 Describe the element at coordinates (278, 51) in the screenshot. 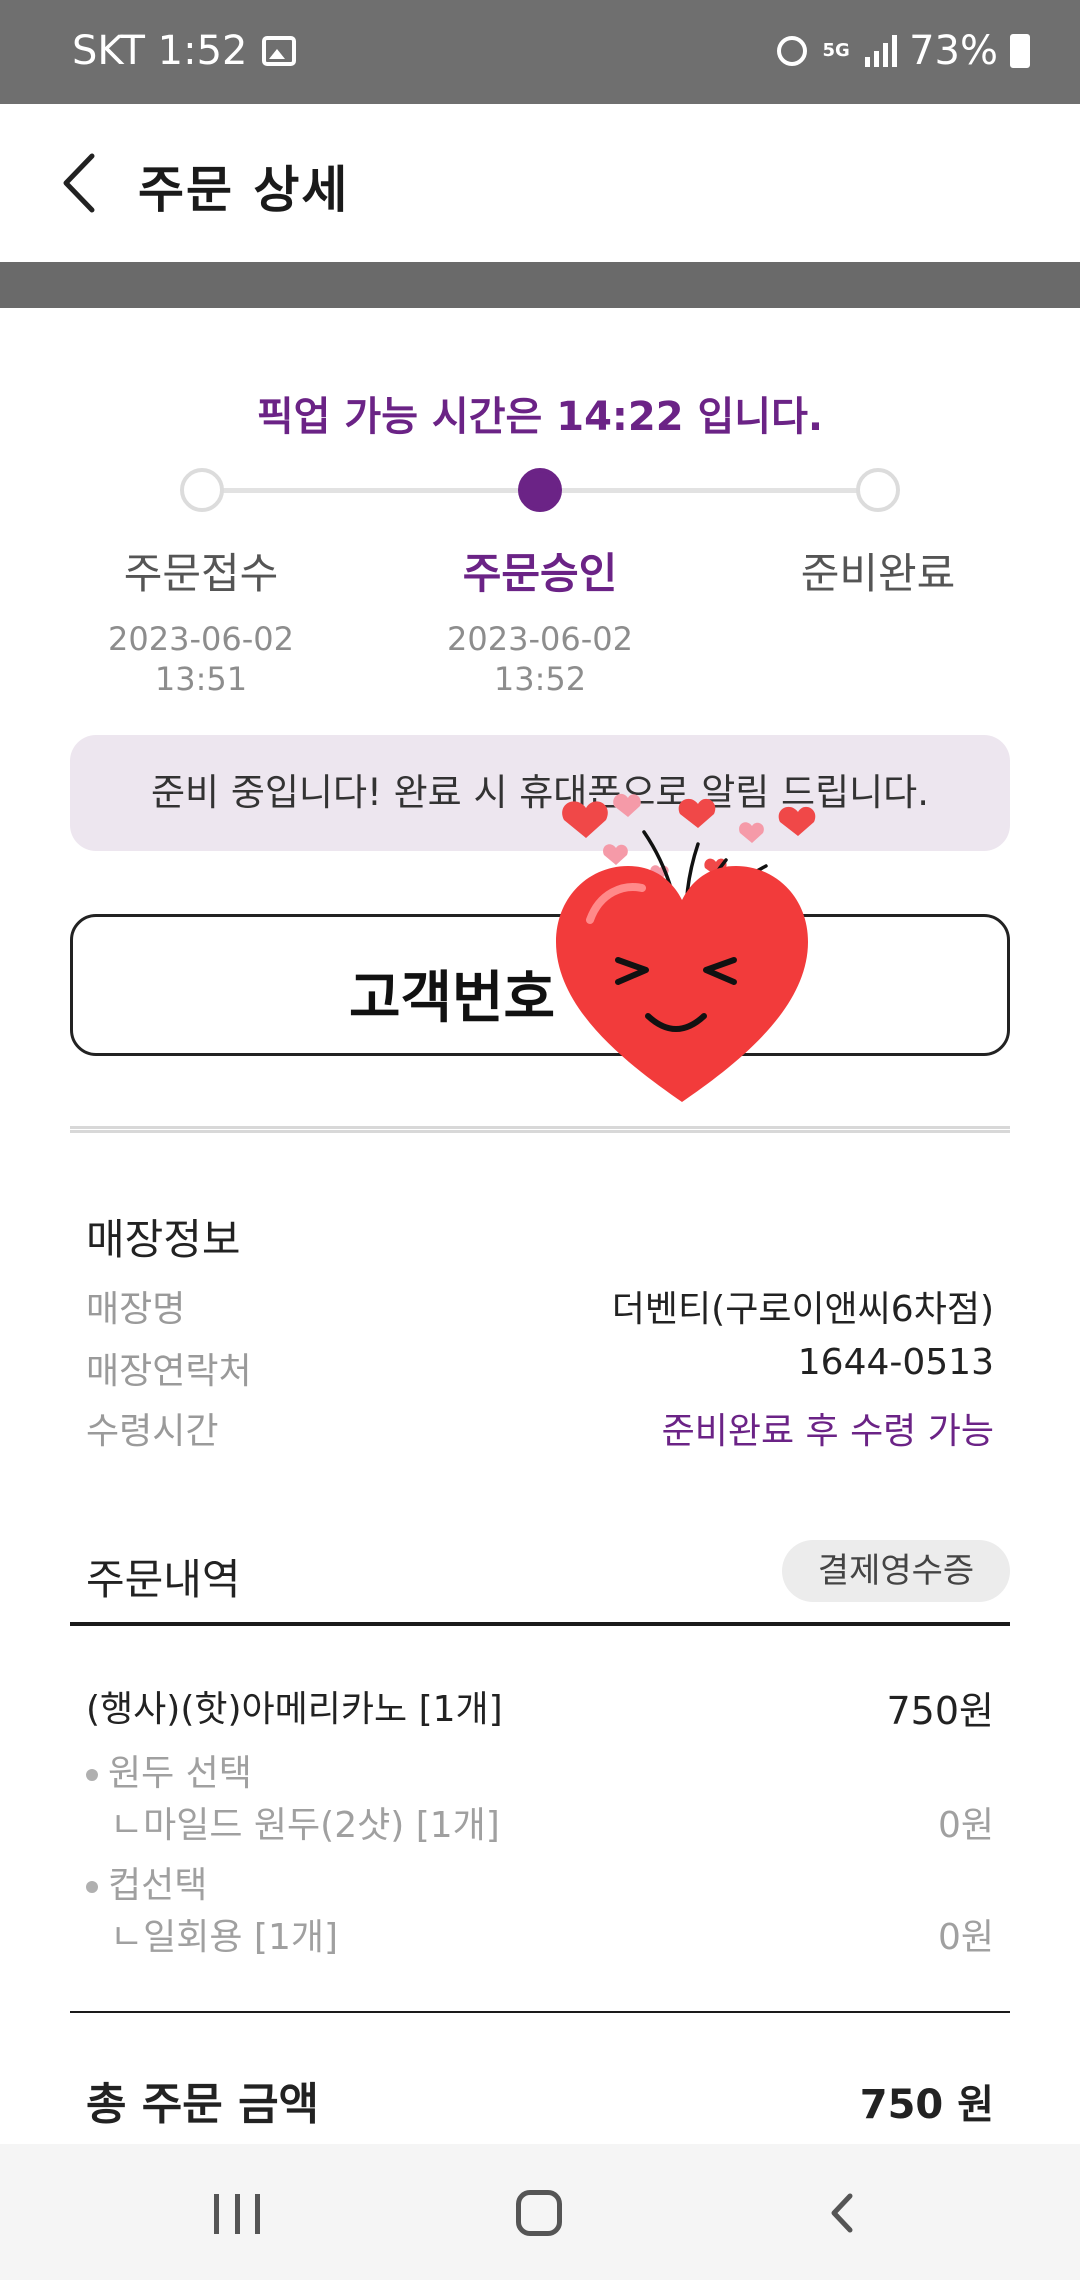

I see `image-icon` at that location.